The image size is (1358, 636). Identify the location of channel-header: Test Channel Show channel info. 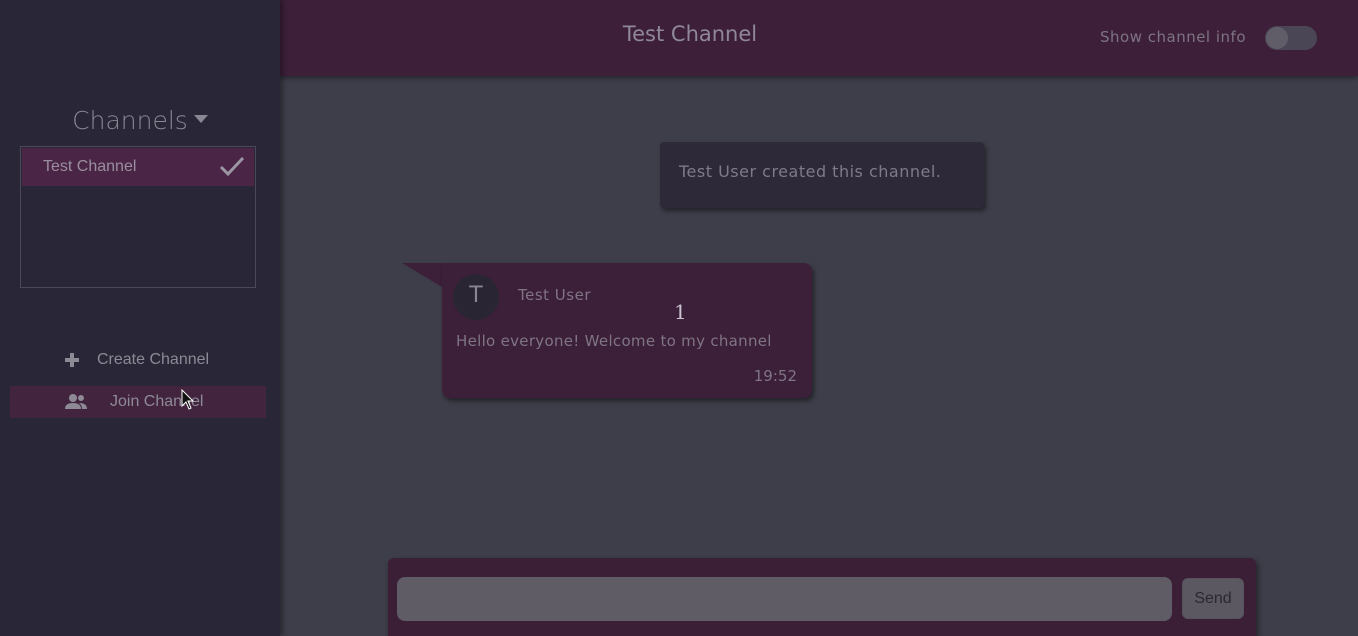
(819, 38).